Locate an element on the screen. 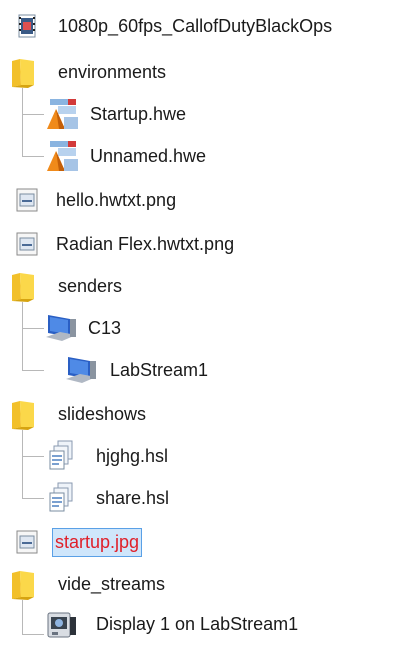 The width and height of the screenshot is (396, 646). tree-item-label: Radian Flex.hwtxt.png is located at coordinates (145, 244).